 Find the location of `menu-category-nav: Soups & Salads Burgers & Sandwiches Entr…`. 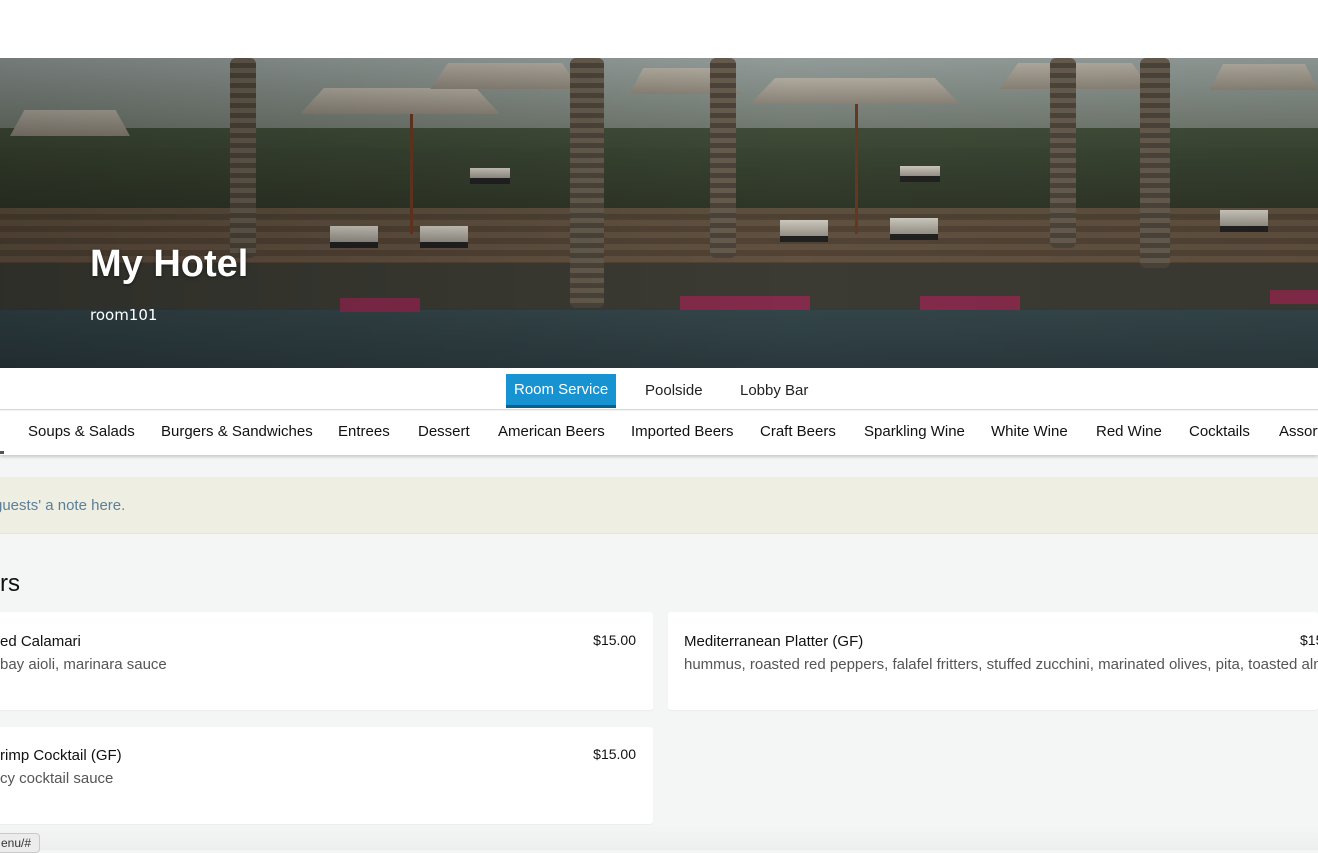

menu-category-nav: Soups & Salads Burgers & Sandwiches Entr… is located at coordinates (659, 433).